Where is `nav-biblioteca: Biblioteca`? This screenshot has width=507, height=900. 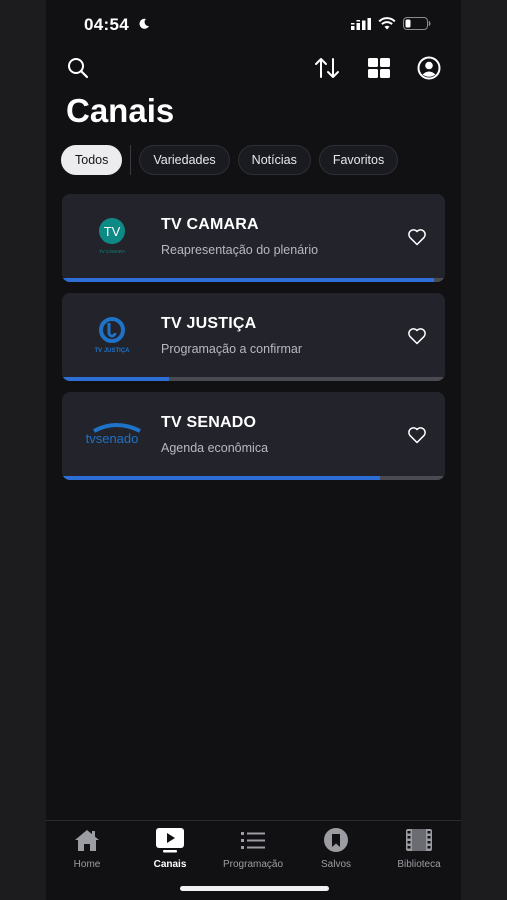
nav-biblioteca: Biblioteca is located at coordinates (419, 848).